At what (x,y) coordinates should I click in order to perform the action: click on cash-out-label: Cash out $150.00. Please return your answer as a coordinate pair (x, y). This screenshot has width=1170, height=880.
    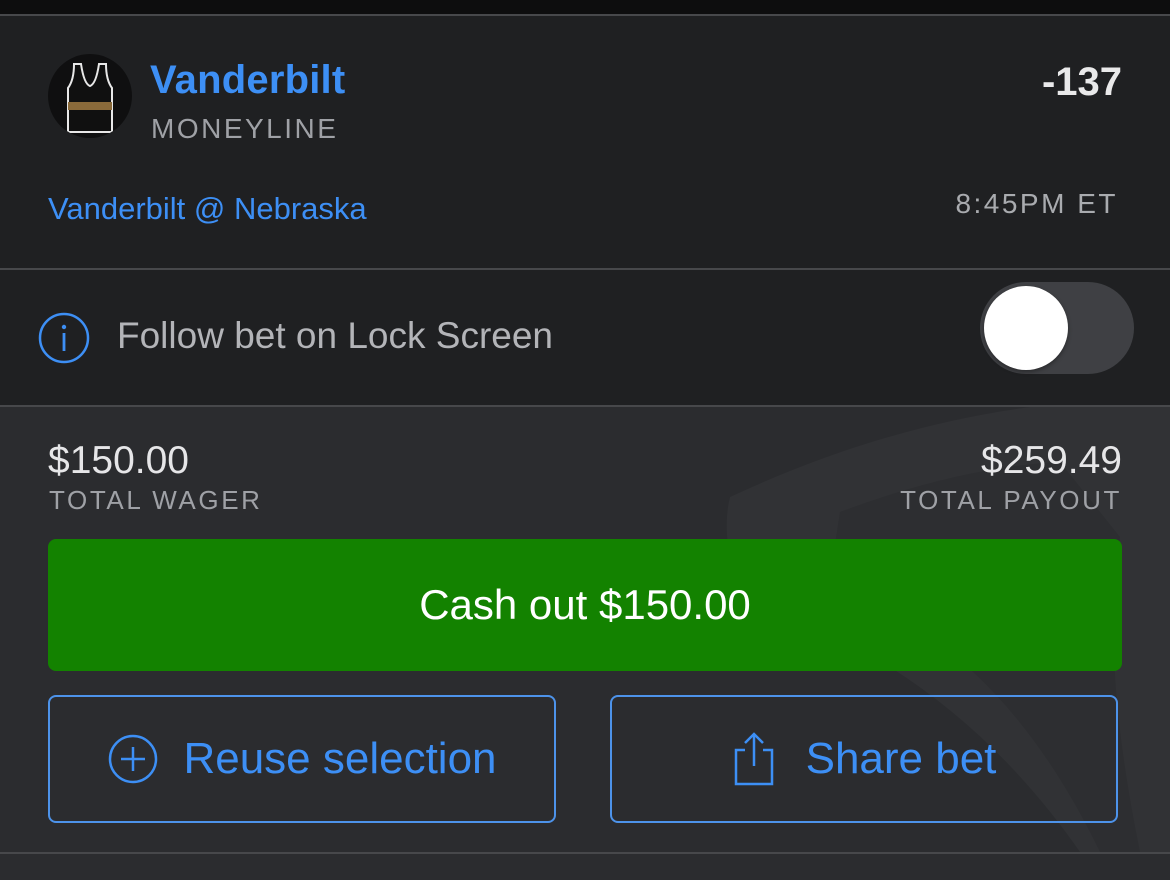
    Looking at the image, I should click on (585, 604).